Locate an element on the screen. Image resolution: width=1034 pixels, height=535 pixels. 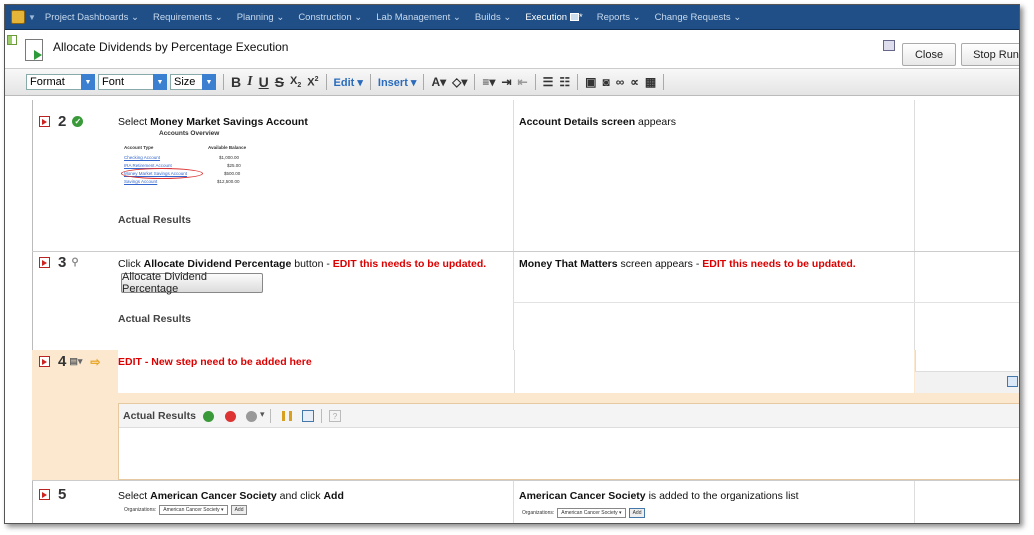
step-4-expected-cell is located at coordinates (714, 371).